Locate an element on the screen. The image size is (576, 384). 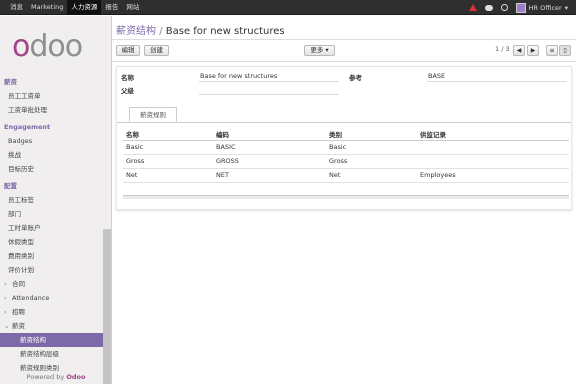
sidebar-item-label: 薪资 is located at coordinates (18, 326).